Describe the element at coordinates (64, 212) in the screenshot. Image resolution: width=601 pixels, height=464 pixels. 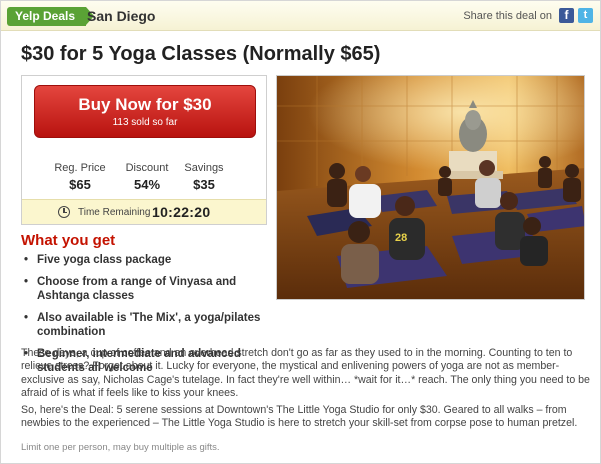
I see `clock-icon` at that location.